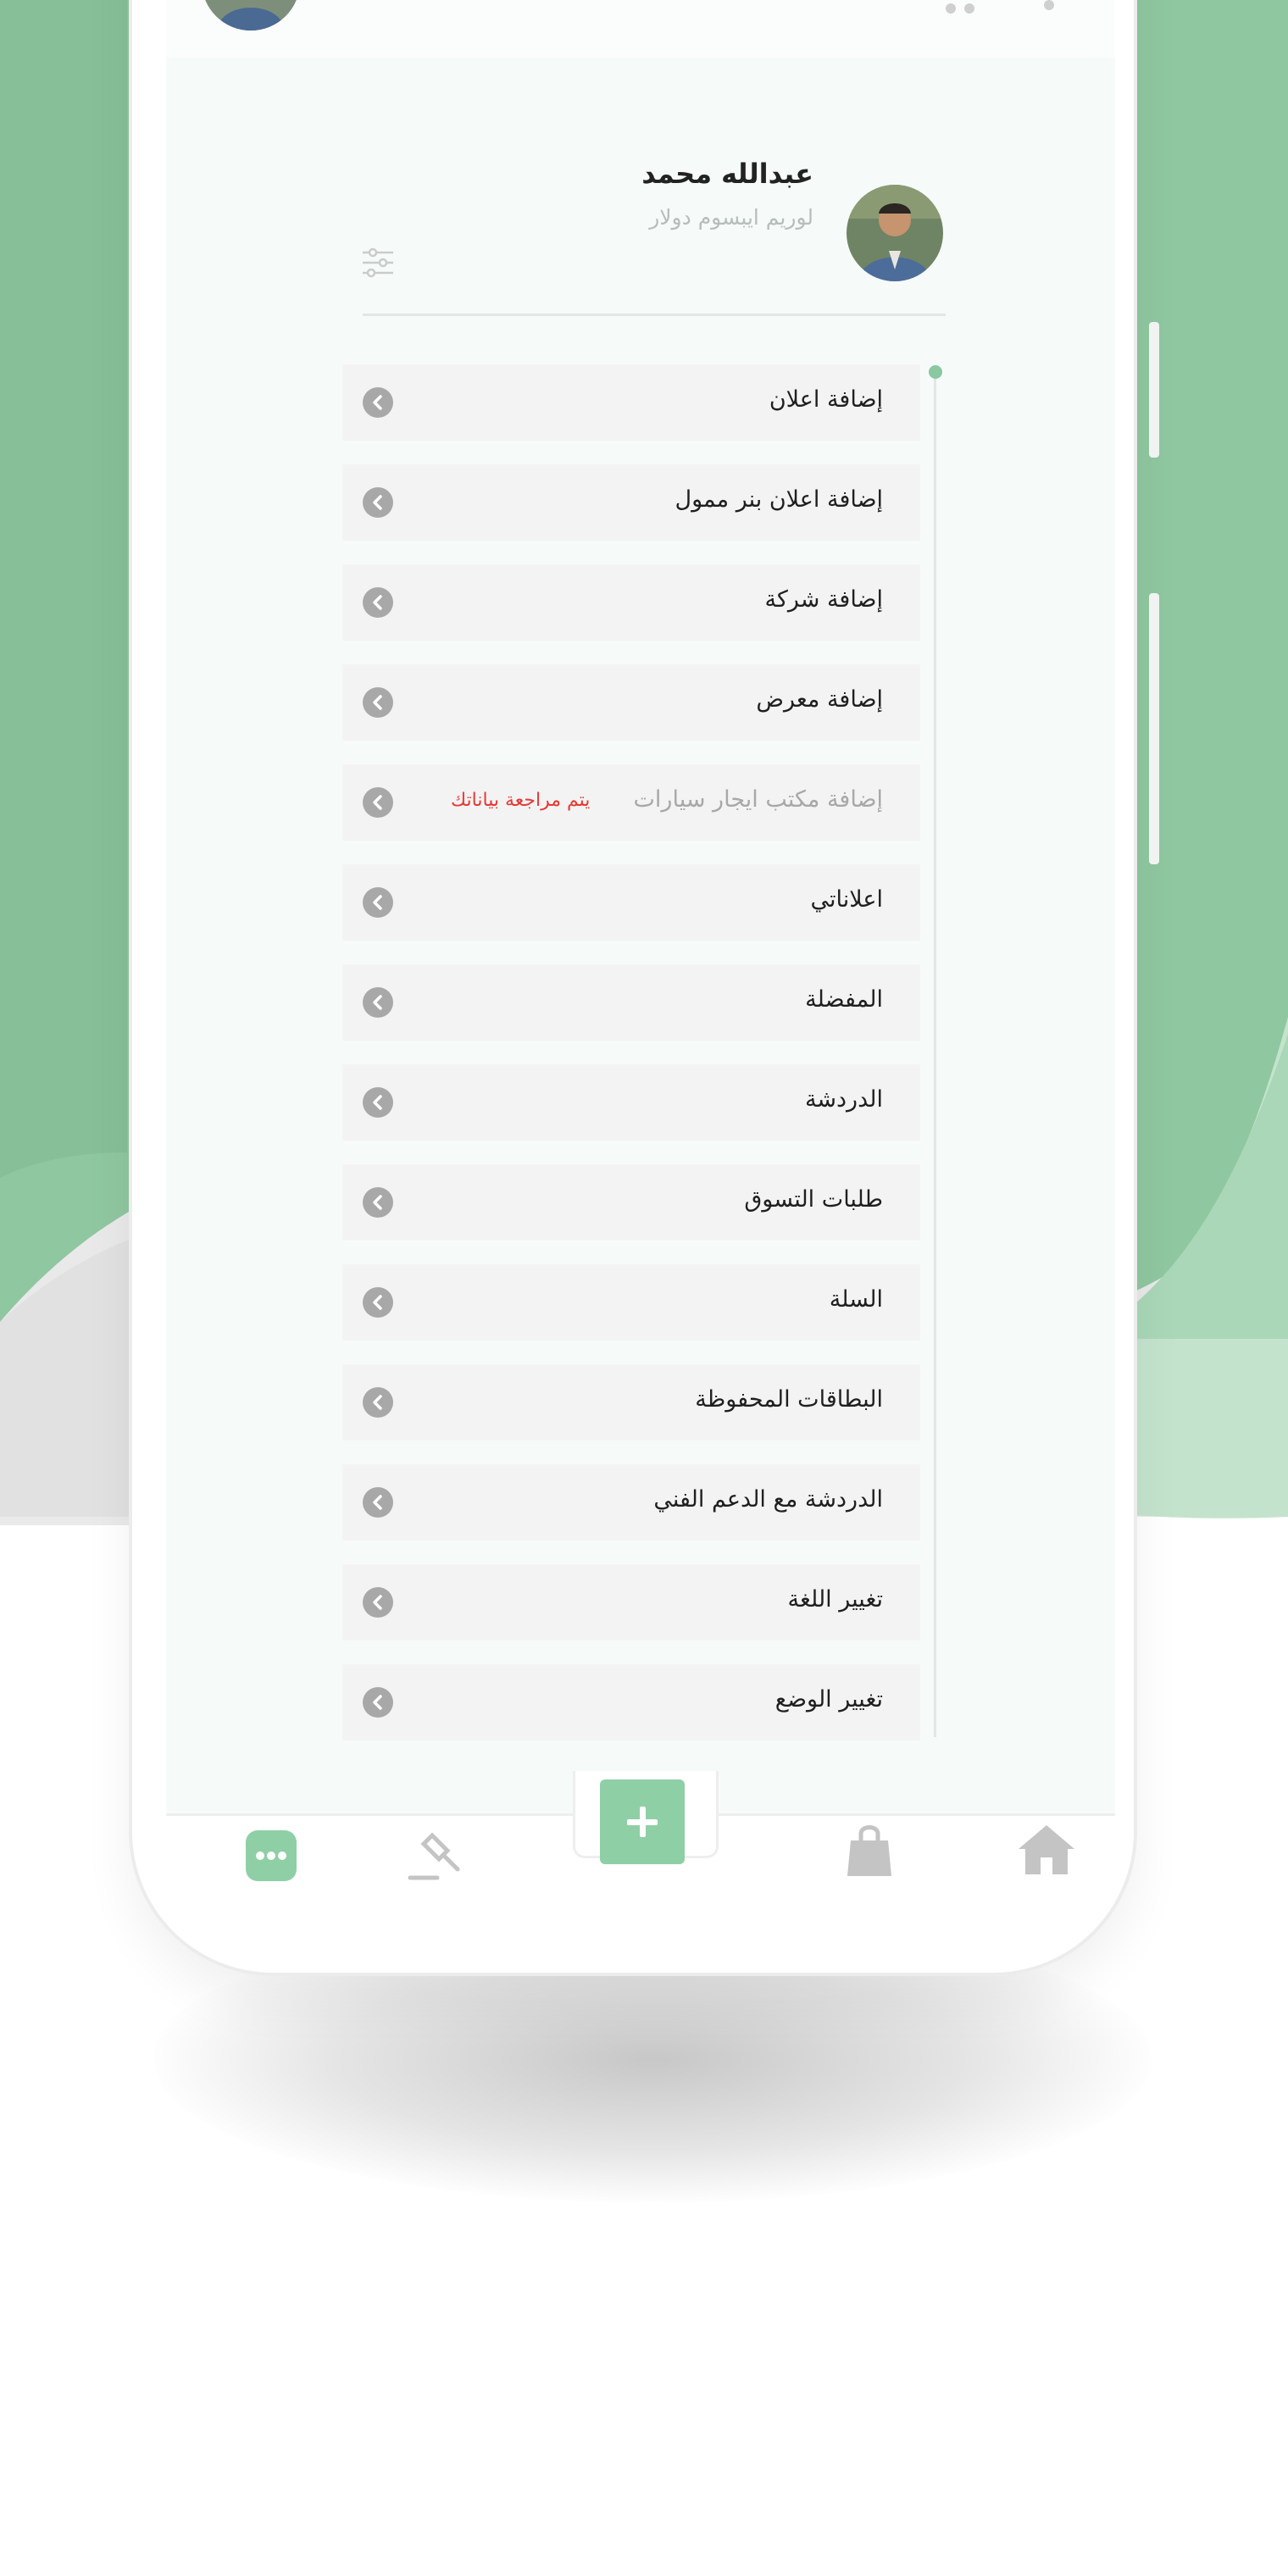 This screenshot has height=2576, width=1288. What do you see at coordinates (823, 599) in the screenshot?
I see `menu-item-label: إضافة شركة` at bounding box center [823, 599].